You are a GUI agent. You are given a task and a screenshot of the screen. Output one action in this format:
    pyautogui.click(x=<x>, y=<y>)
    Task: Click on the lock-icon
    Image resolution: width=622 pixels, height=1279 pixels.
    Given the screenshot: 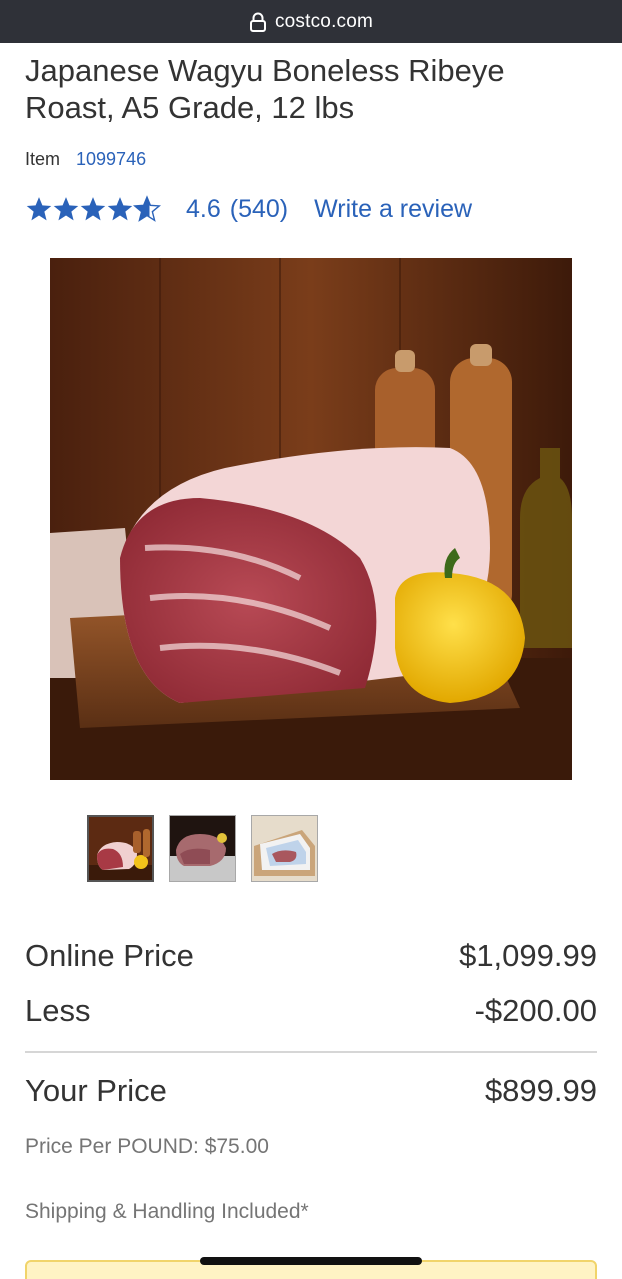 What is the action you would take?
    pyautogui.click(x=257, y=22)
    